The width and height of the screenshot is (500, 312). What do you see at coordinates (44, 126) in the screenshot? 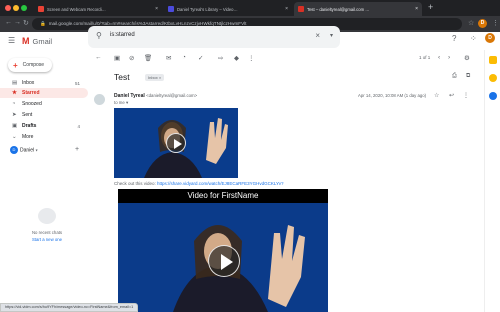
I see `sidebar-item-drafts: ▣ Drafts 4` at bounding box center [44, 126].